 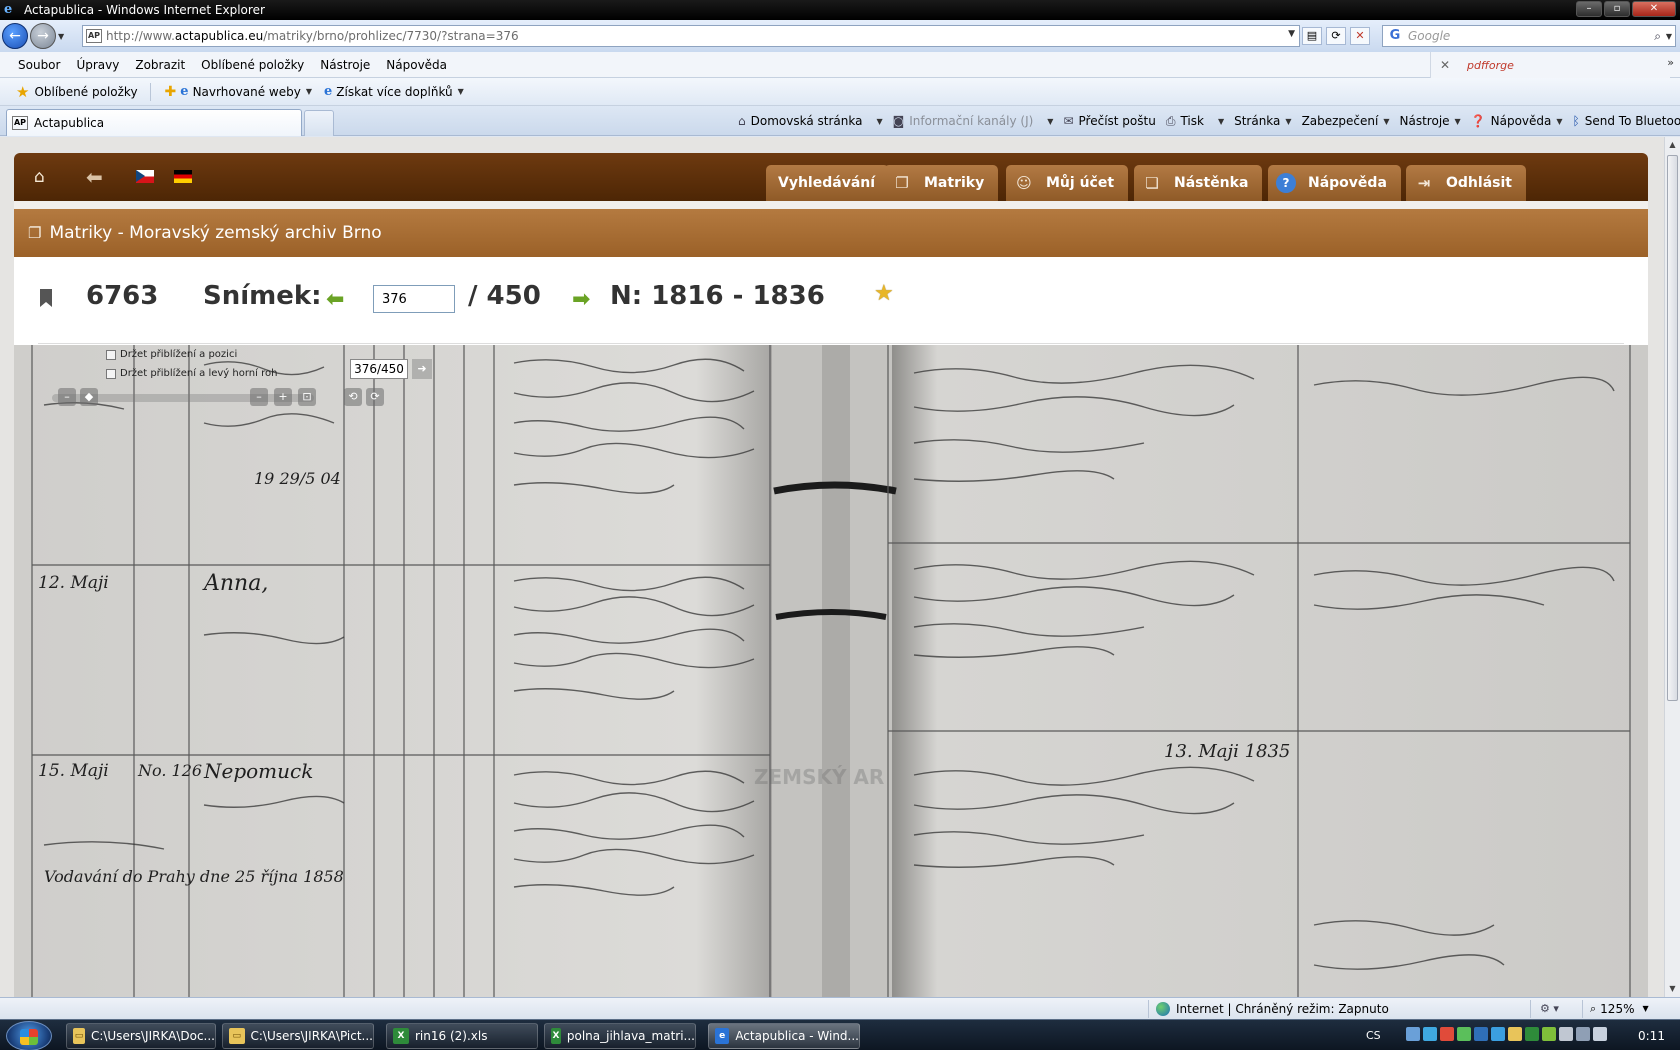 What do you see at coordinates (15, 36) in the screenshot?
I see `back-button: ←` at bounding box center [15, 36].